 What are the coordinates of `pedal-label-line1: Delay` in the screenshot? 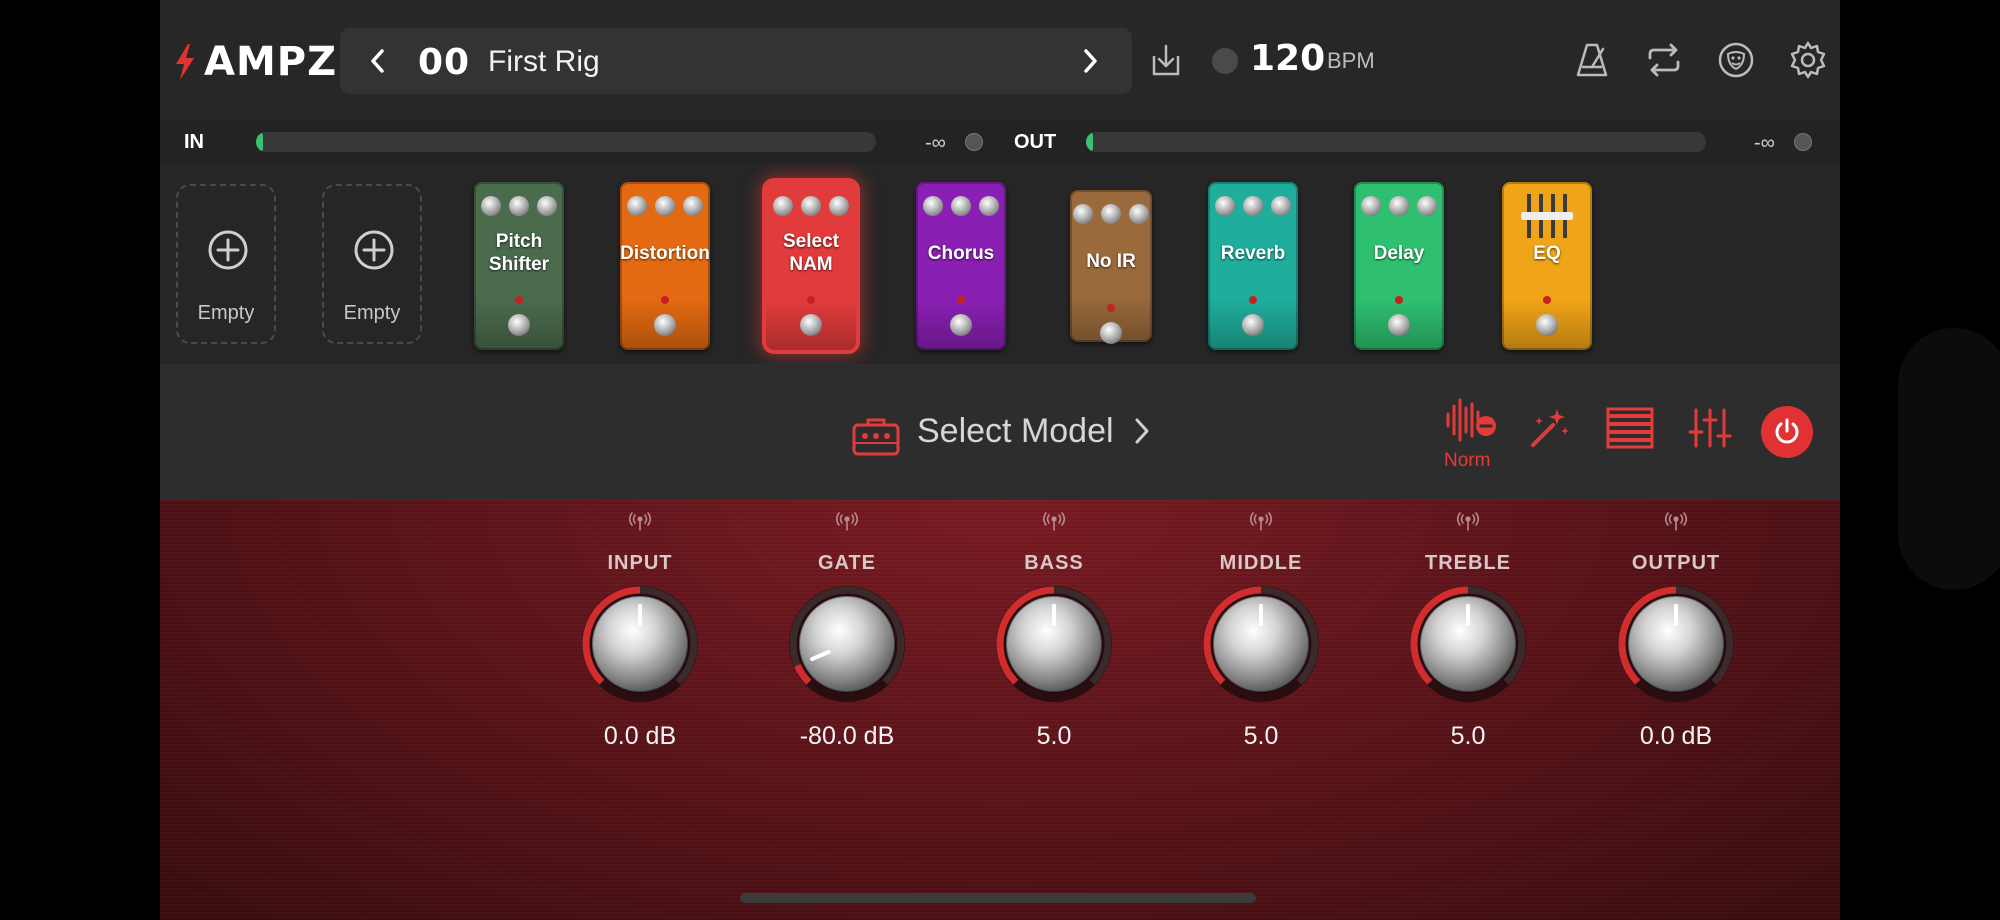 It's located at (1399, 253).